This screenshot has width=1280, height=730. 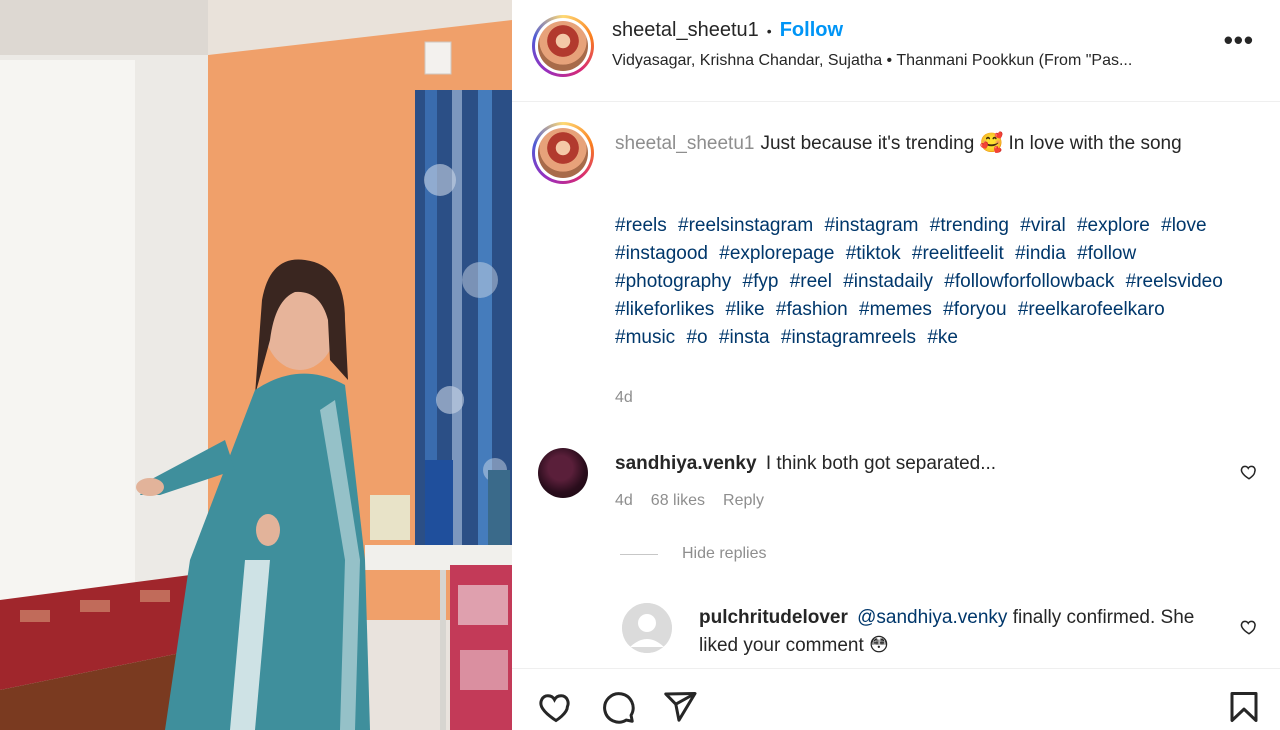 I want to click on hashtag-link: #music, so click(x=645, y=337).